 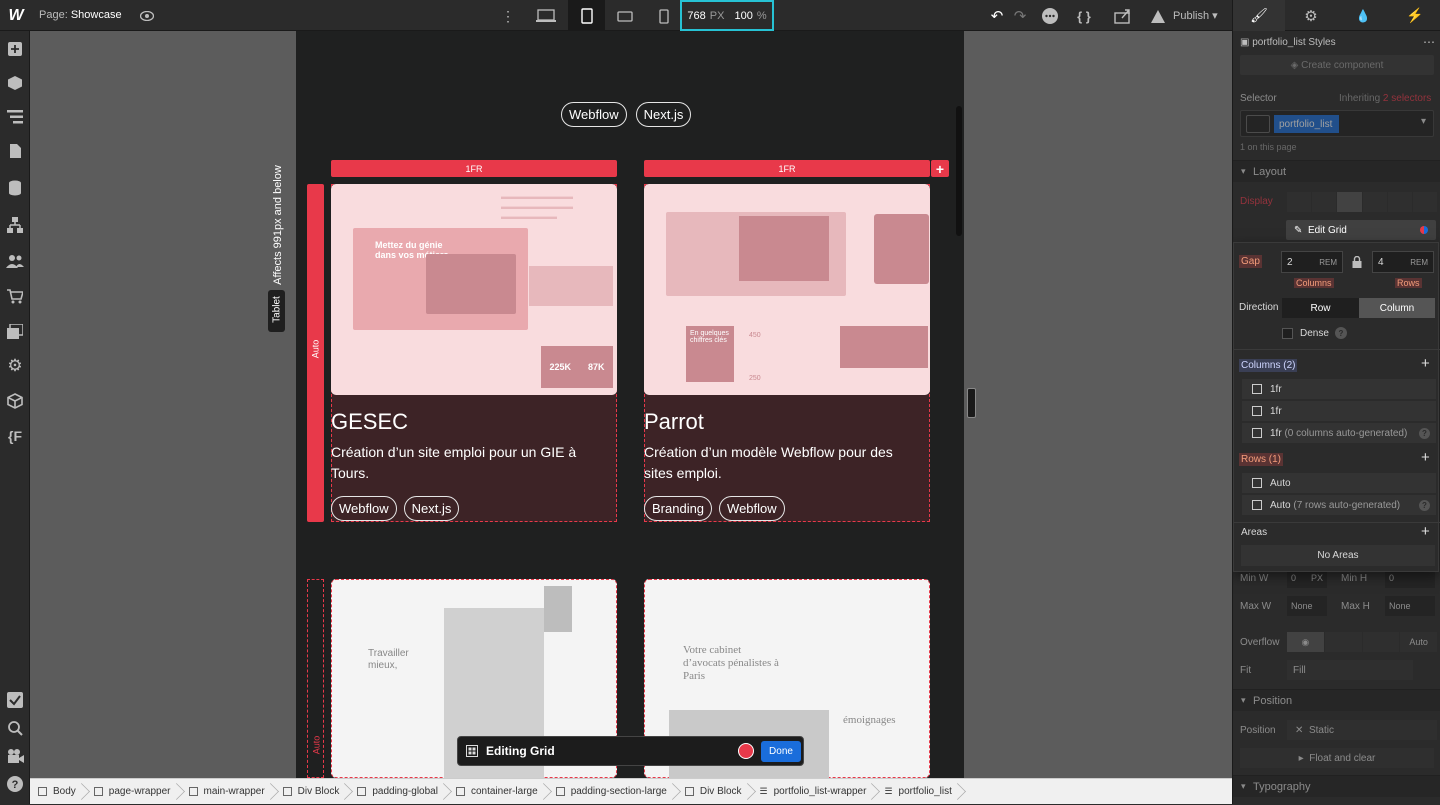 What do you see at coordinates (15, 261) in the screenshot?
I see `users-icon` at bounding box center [15, 261].